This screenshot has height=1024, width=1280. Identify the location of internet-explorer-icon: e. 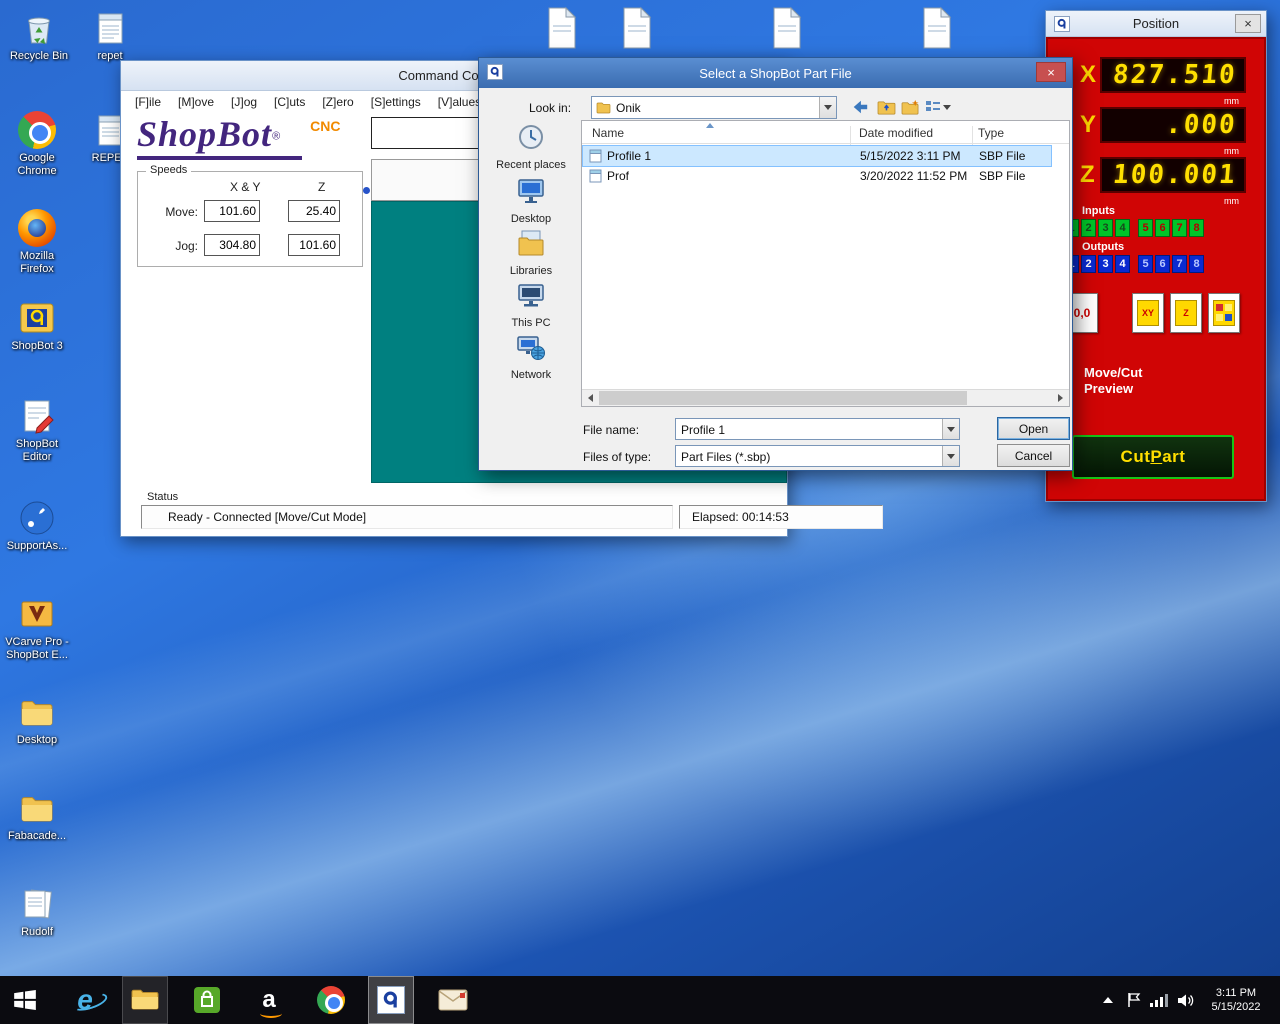
(90, 1000).